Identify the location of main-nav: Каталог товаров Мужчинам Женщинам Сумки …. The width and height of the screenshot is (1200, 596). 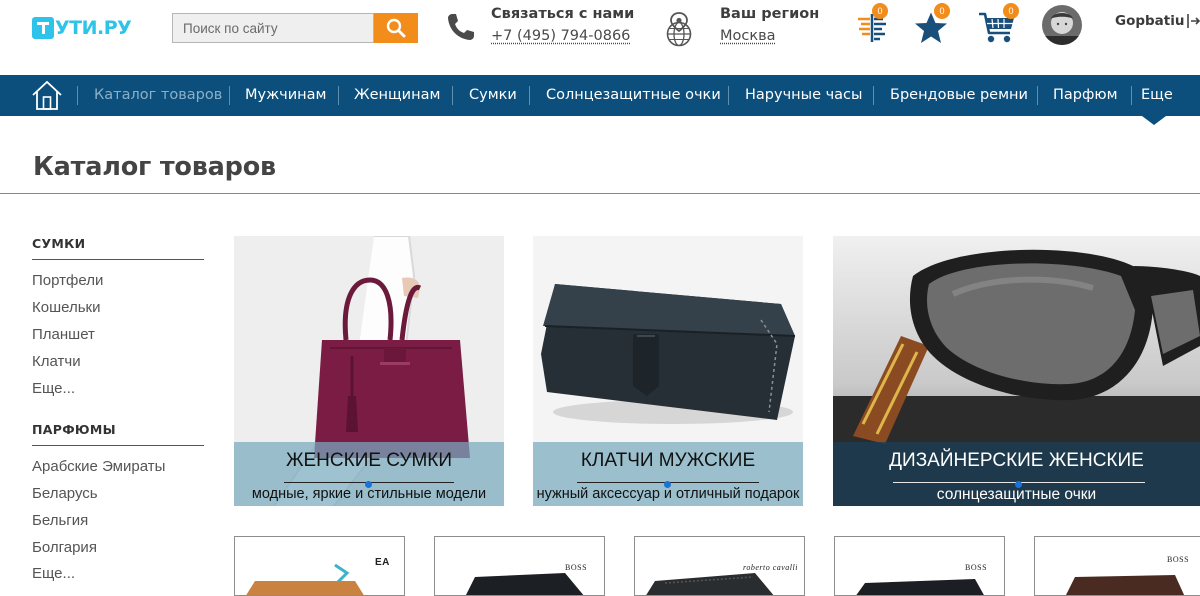
(600, 95).